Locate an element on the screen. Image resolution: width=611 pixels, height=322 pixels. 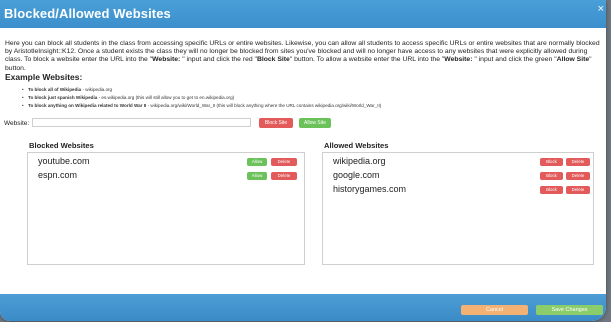
intro-allow-site-bold: Allow Site is located at coordinates (573, 60).